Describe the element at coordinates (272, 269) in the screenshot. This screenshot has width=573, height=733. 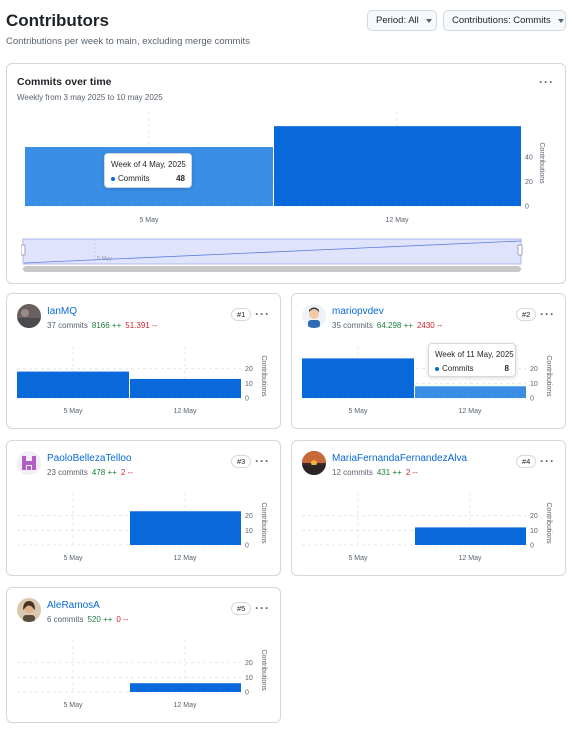
I see `range-scrollbar` at that location.